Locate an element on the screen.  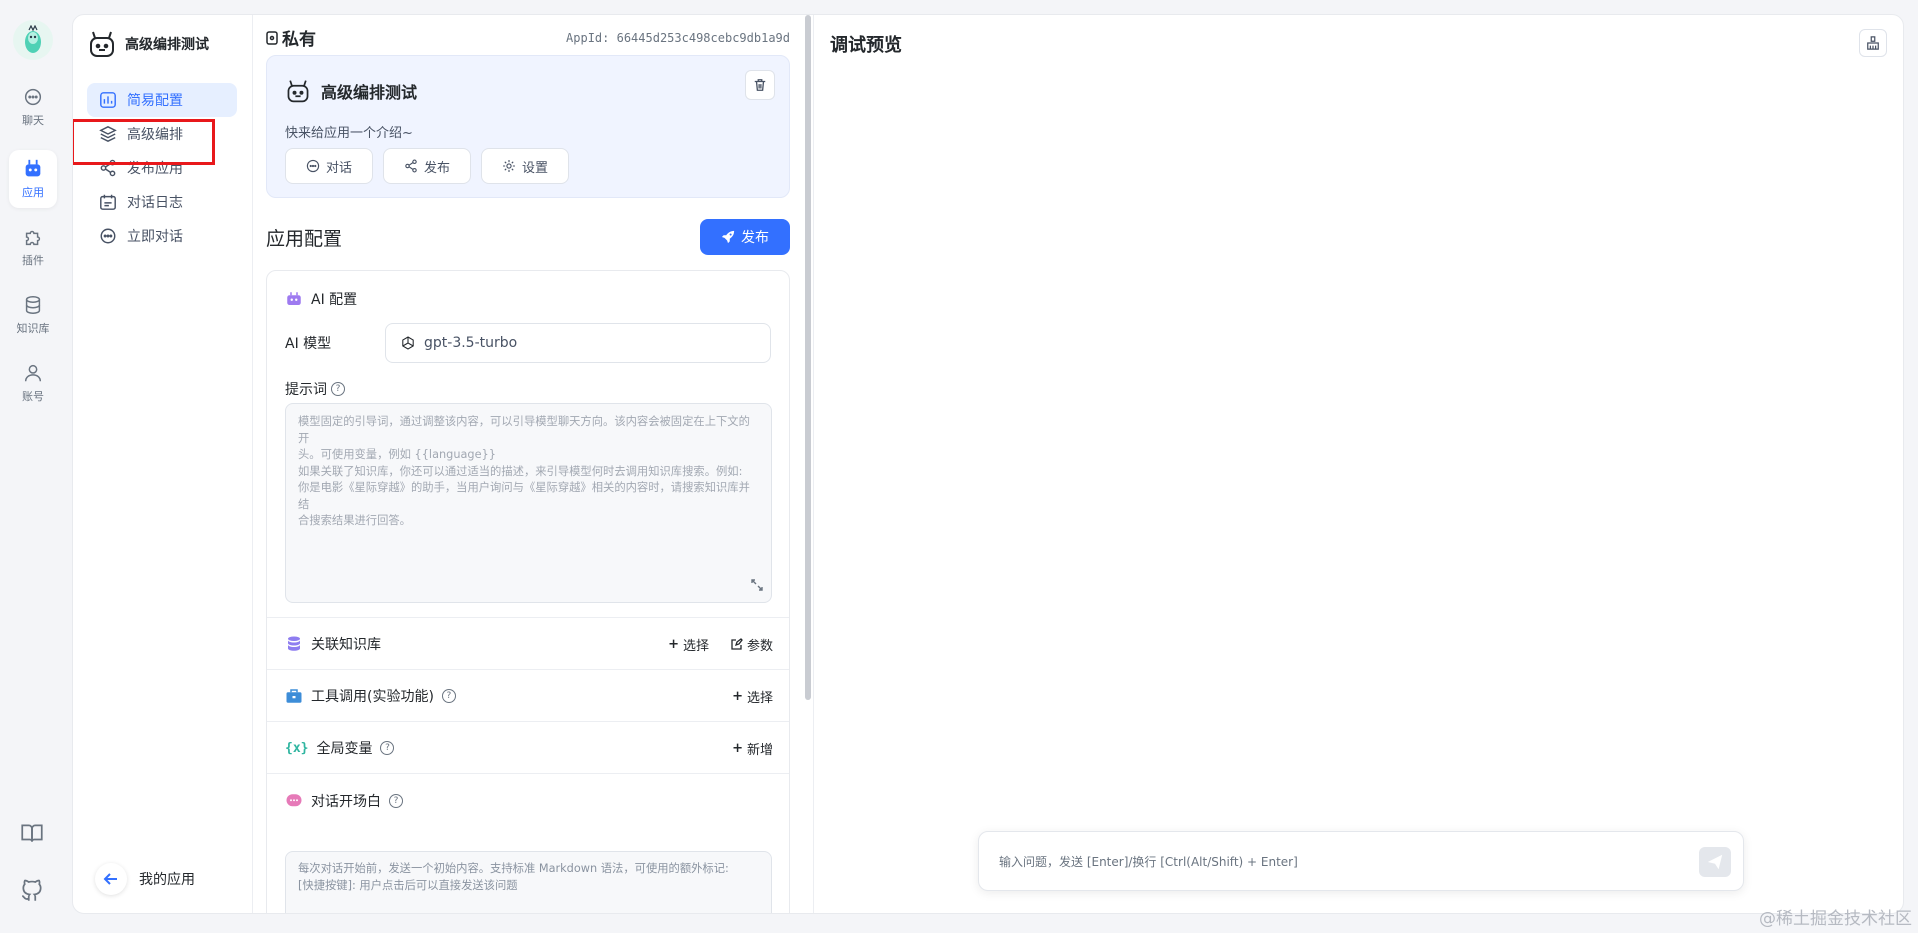
avatar-icon is located at coordinates (33, 39).